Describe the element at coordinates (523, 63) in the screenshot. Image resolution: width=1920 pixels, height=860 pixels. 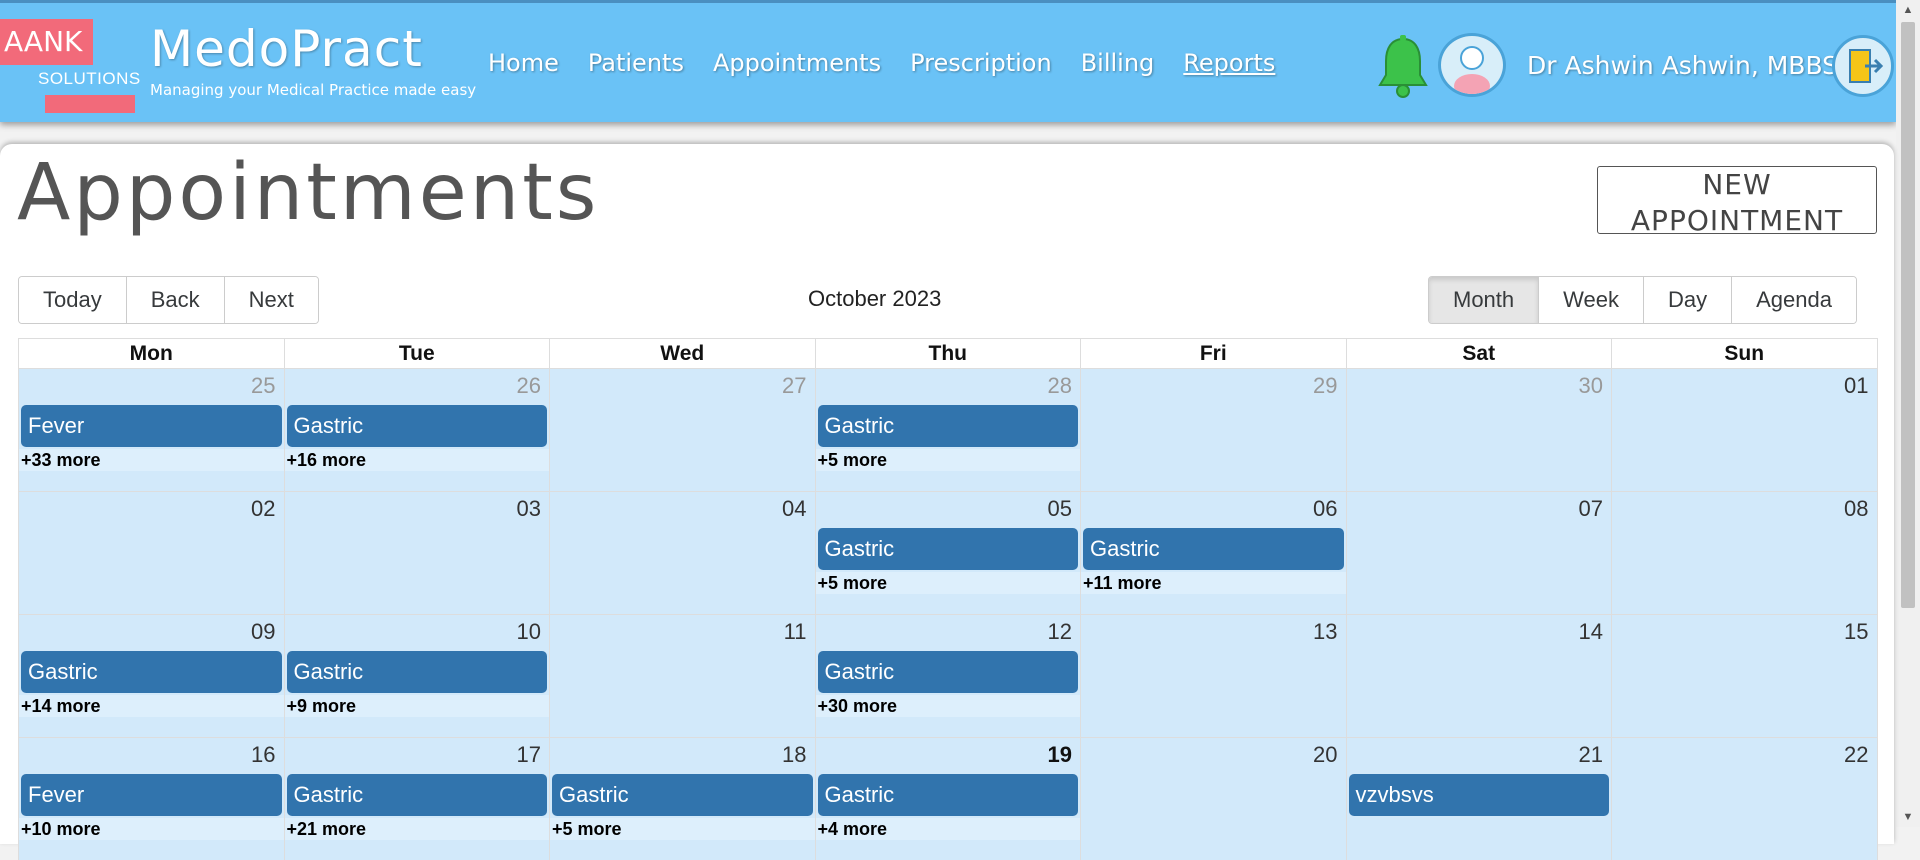
I see `nav-home: Home` at that location.